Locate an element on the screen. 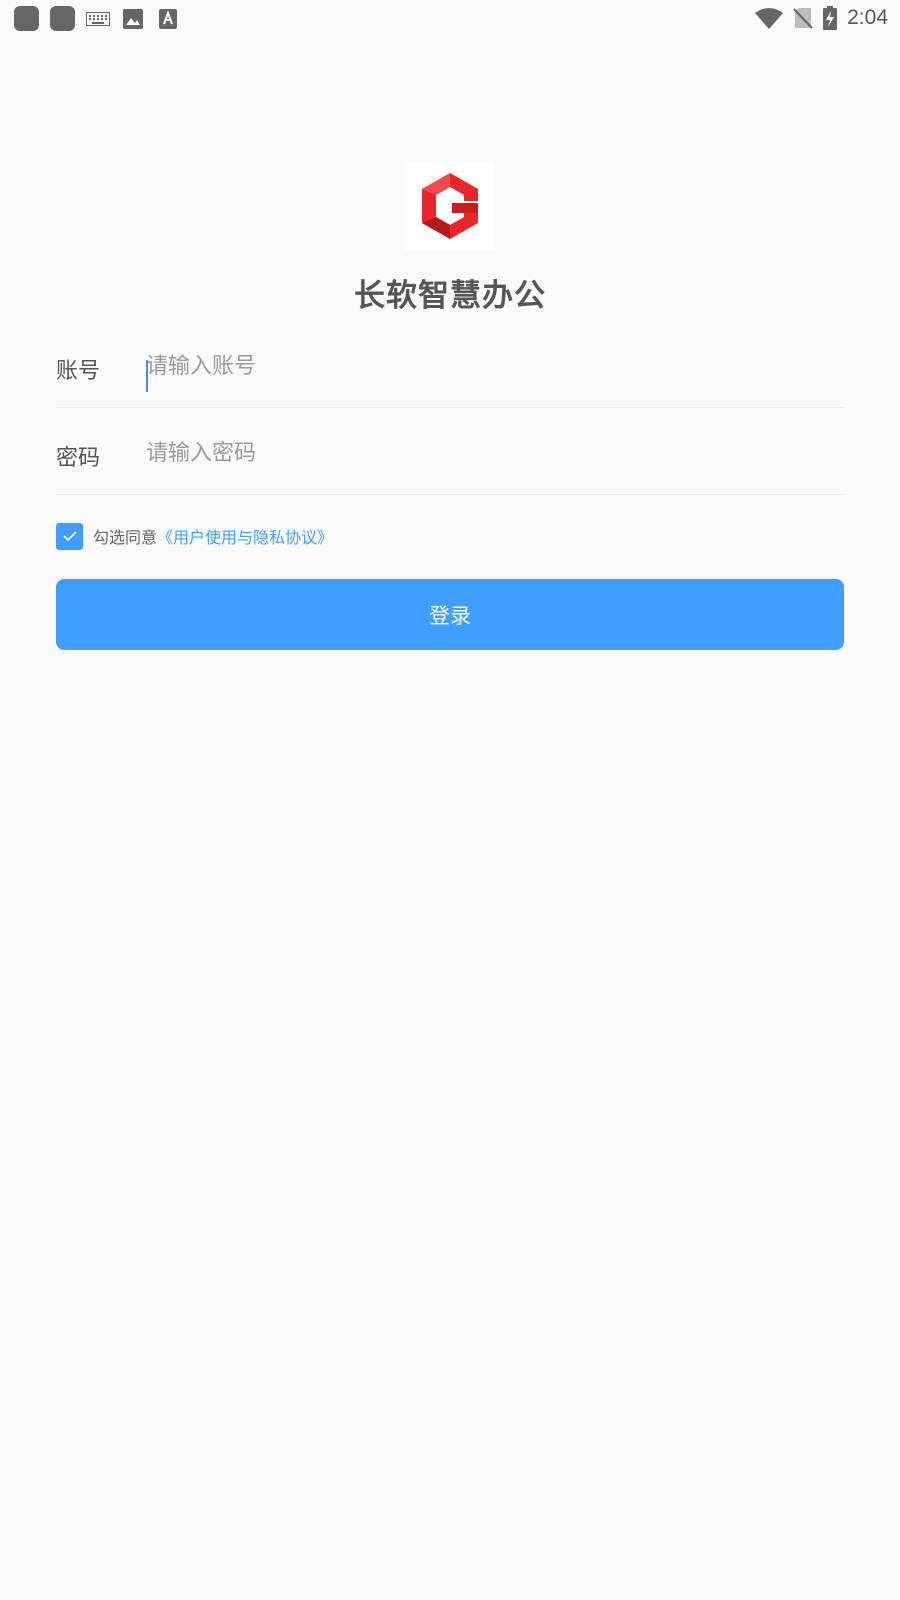 This screenshot has width=900, height=1600. battery-charging-icon is located at coordinates (830, 18).